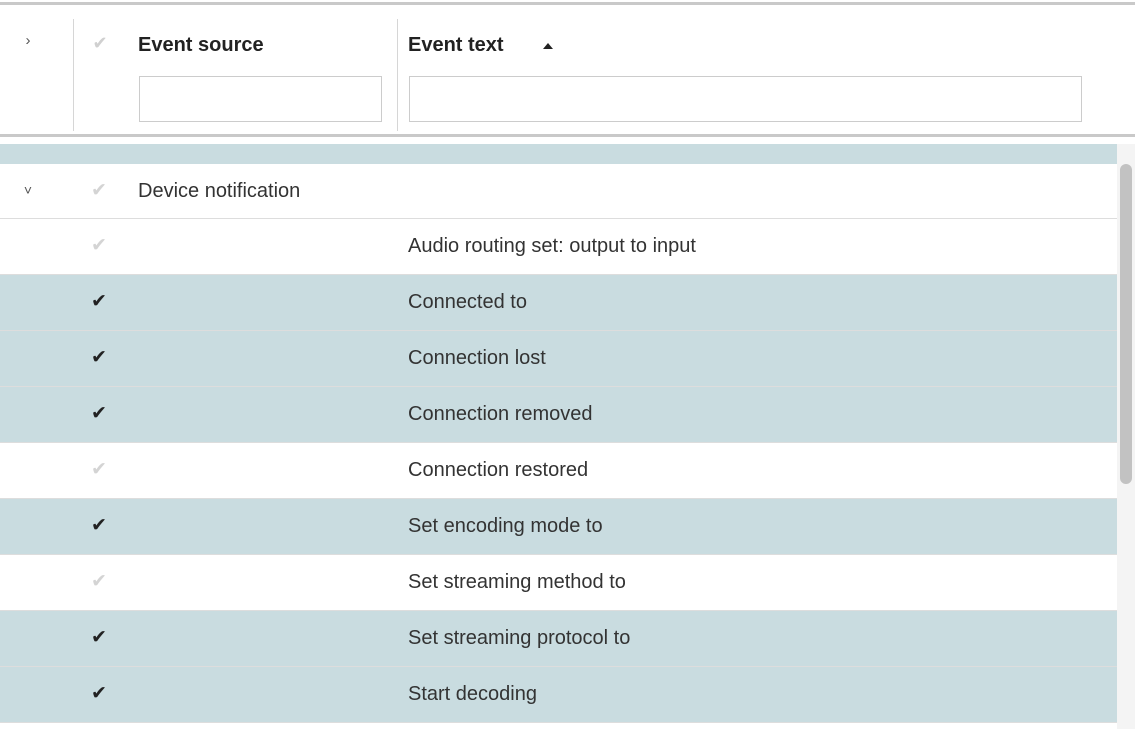 The width and height of the screenshot is (1135, 729). I want to click on group-label: Device notification, so click(219, 191).